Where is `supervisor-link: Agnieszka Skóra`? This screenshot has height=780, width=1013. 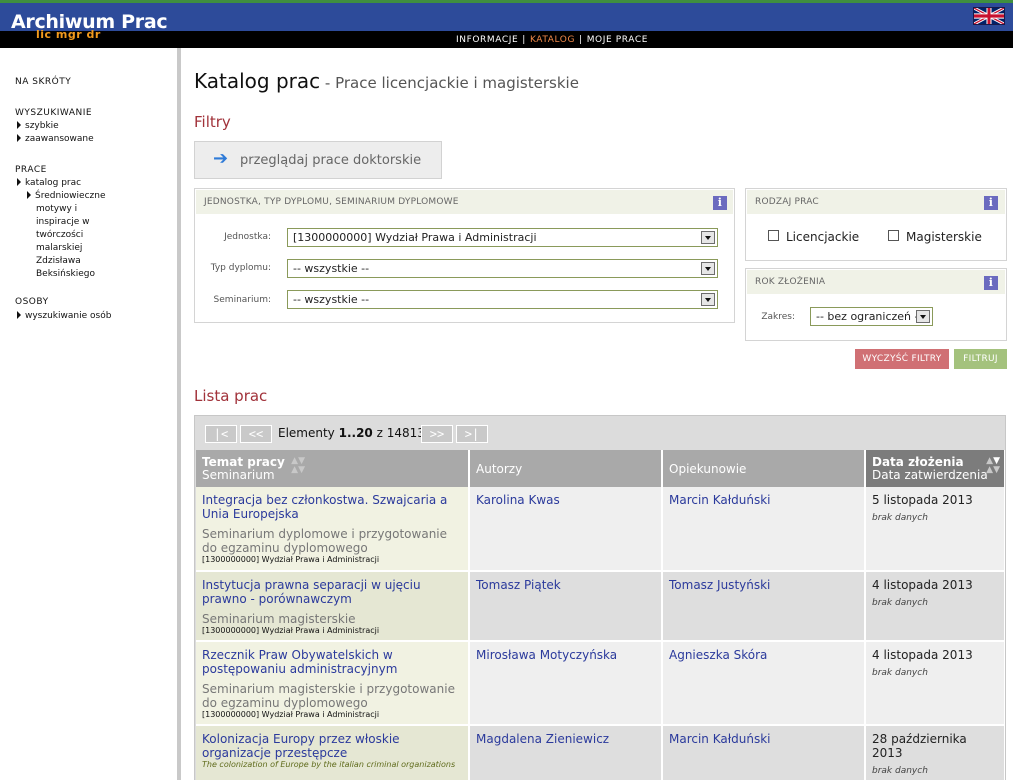
supervisor-link: Agnieszka Skóra is located at coordinates (718, 655).